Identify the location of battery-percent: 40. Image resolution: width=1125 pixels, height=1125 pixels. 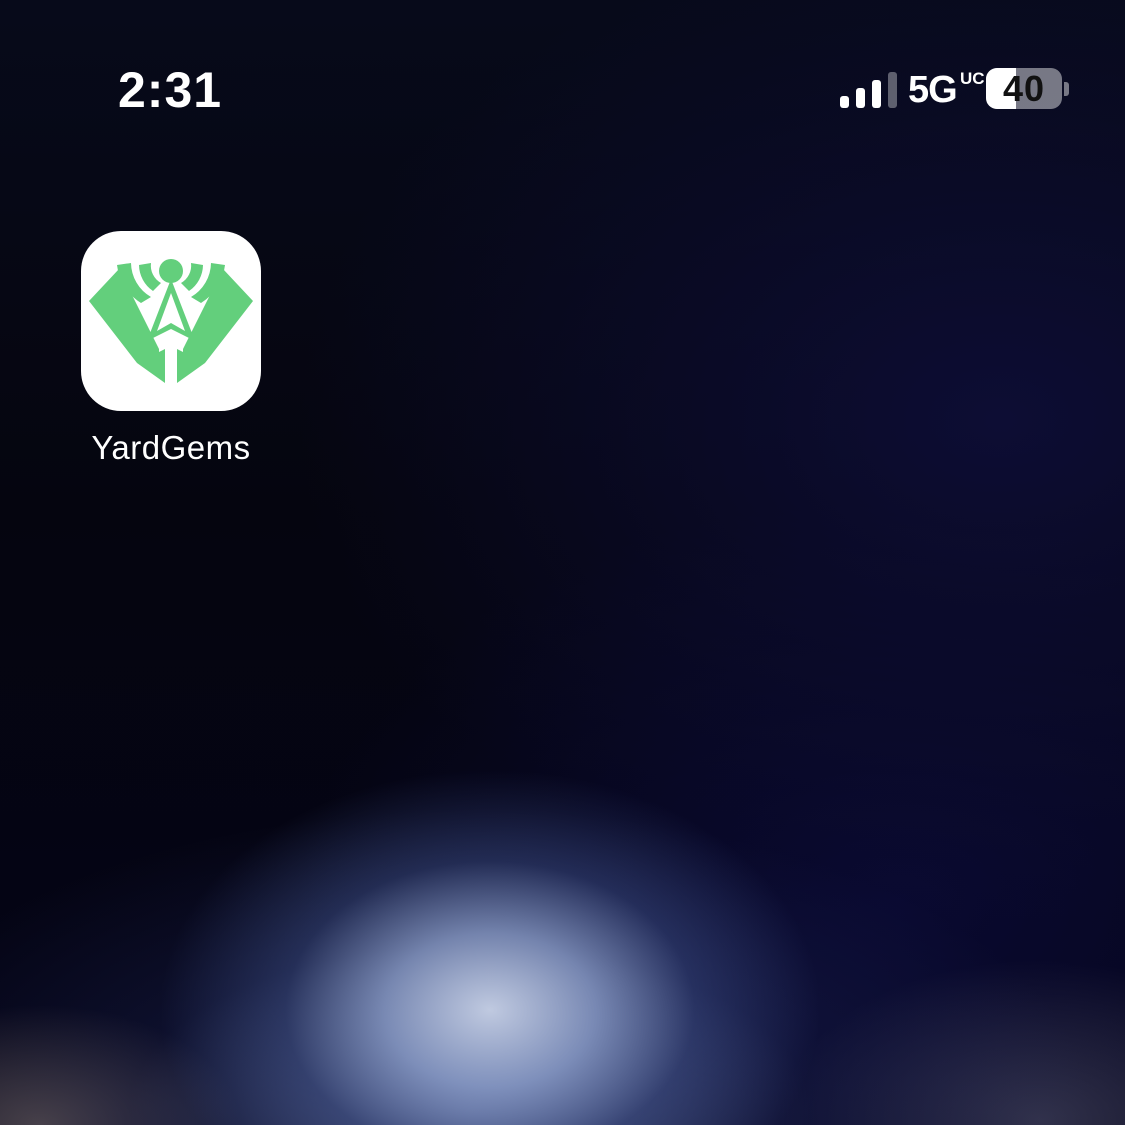
(1024, 88).